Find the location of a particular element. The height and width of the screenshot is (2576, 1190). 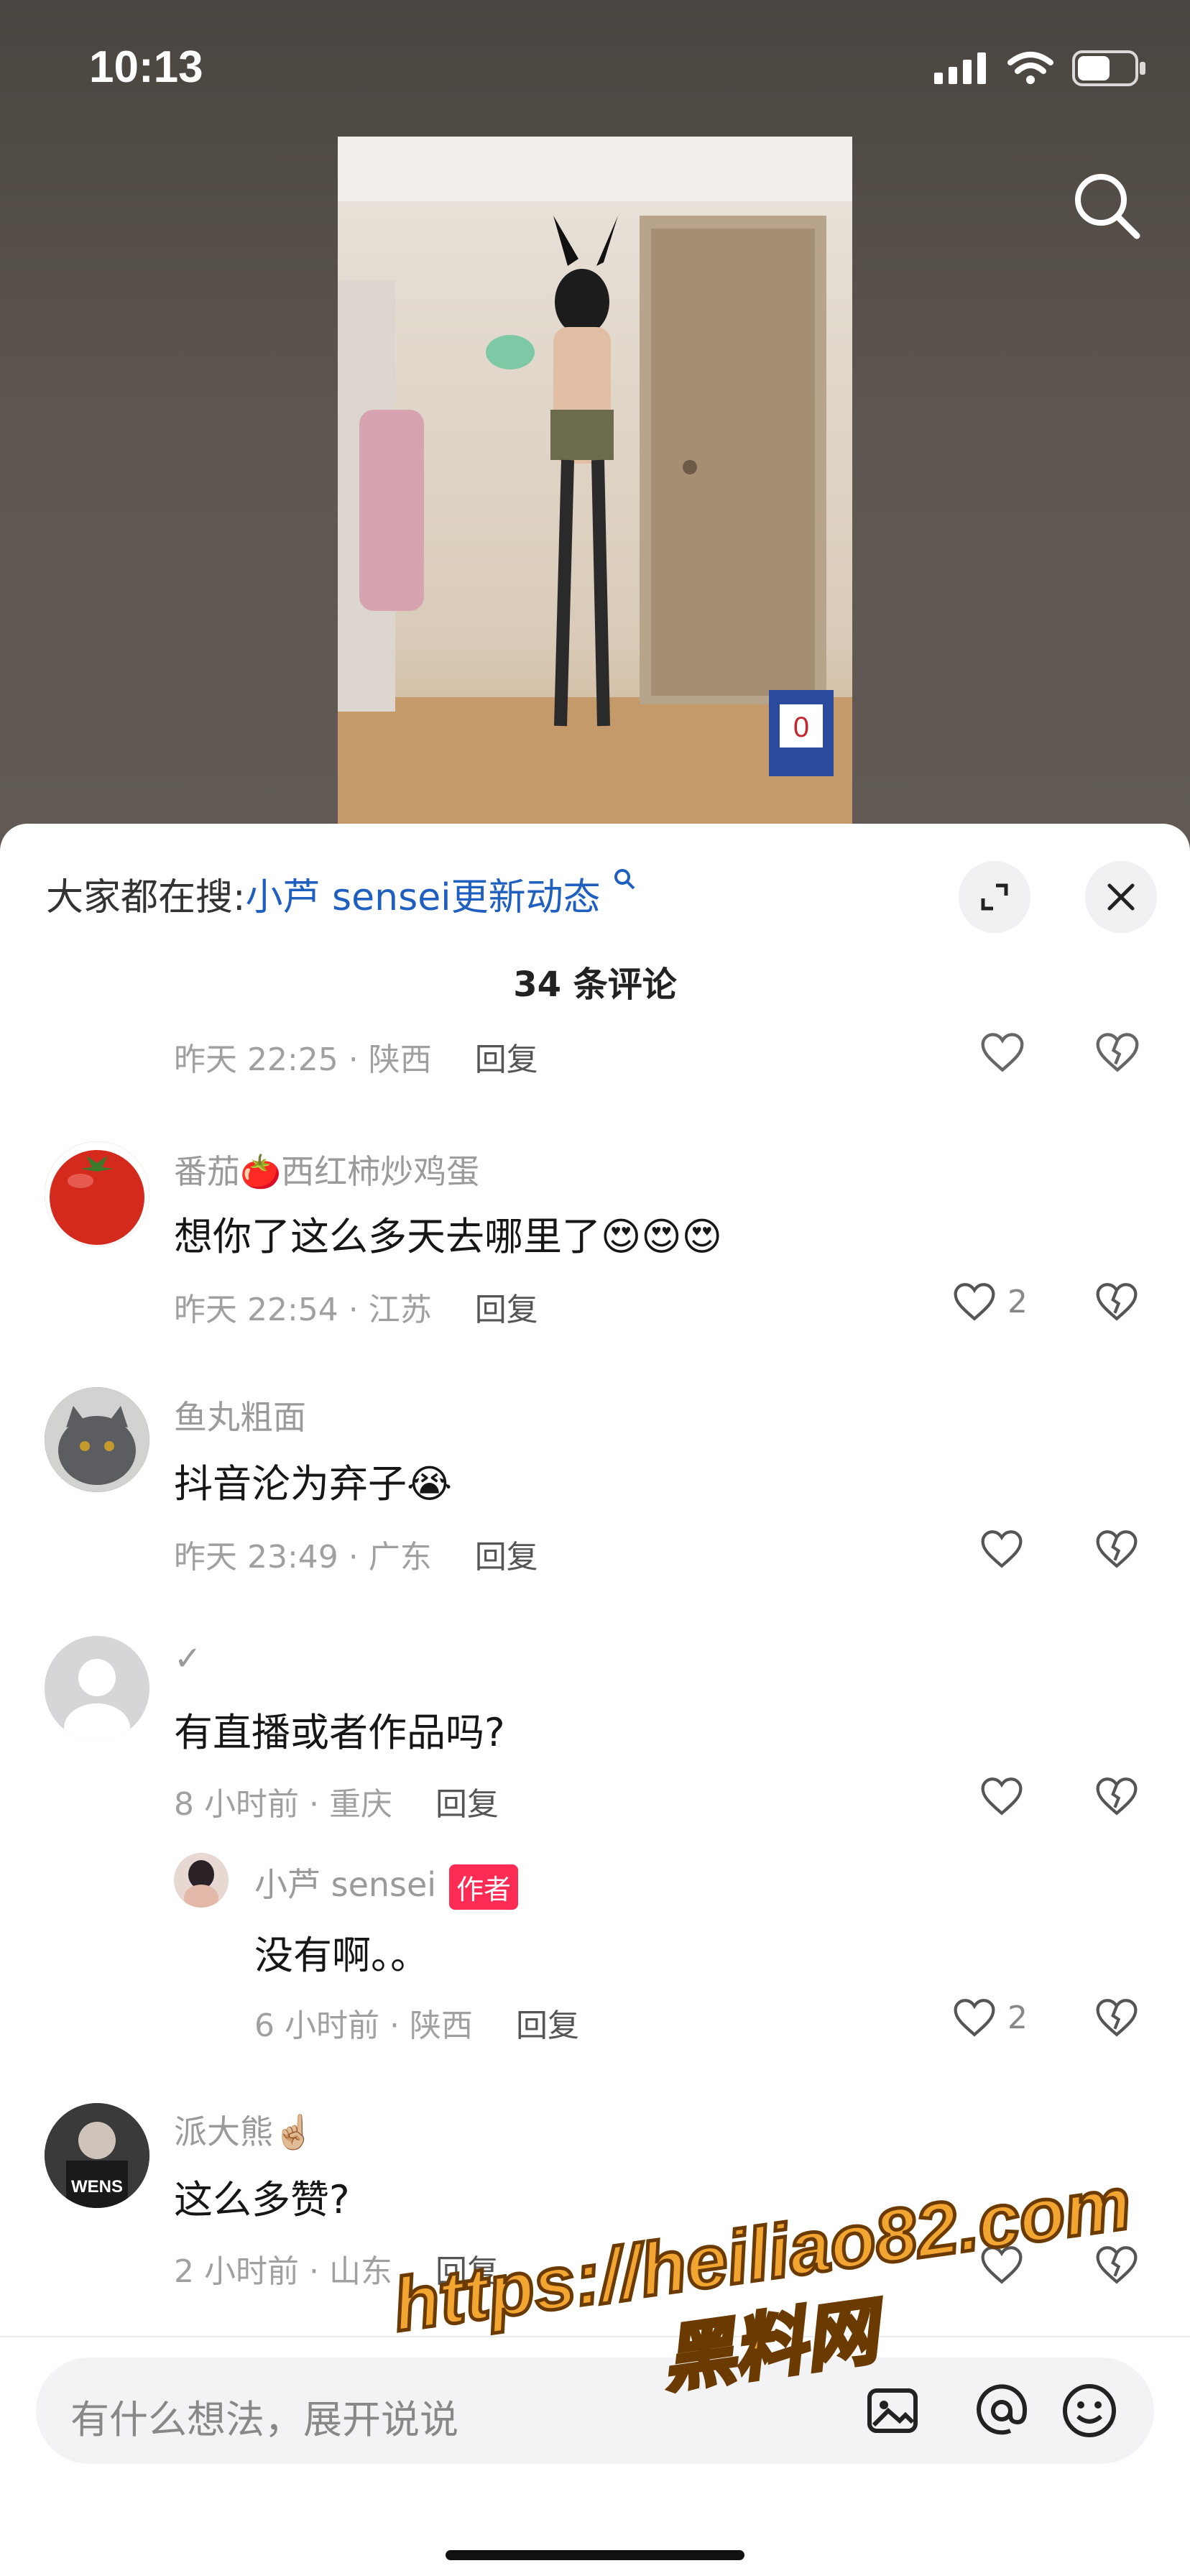

author-avatar is located at coordinates (201, 1880).